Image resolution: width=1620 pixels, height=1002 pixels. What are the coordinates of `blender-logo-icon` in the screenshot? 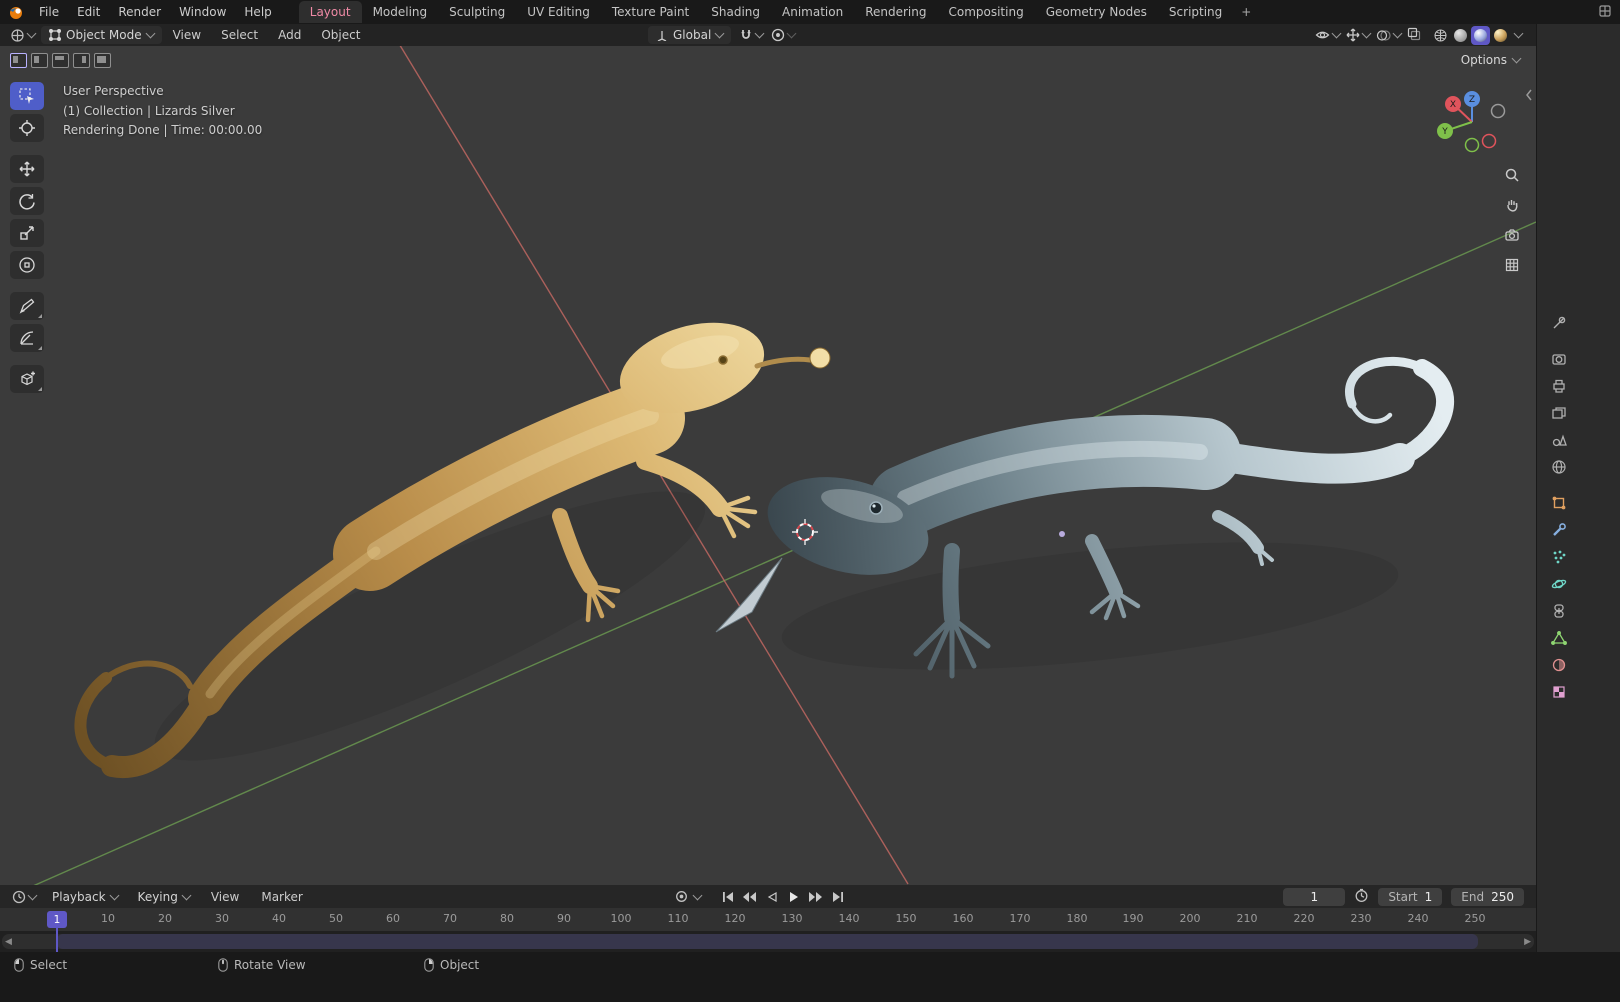 It's located at (16, 12).